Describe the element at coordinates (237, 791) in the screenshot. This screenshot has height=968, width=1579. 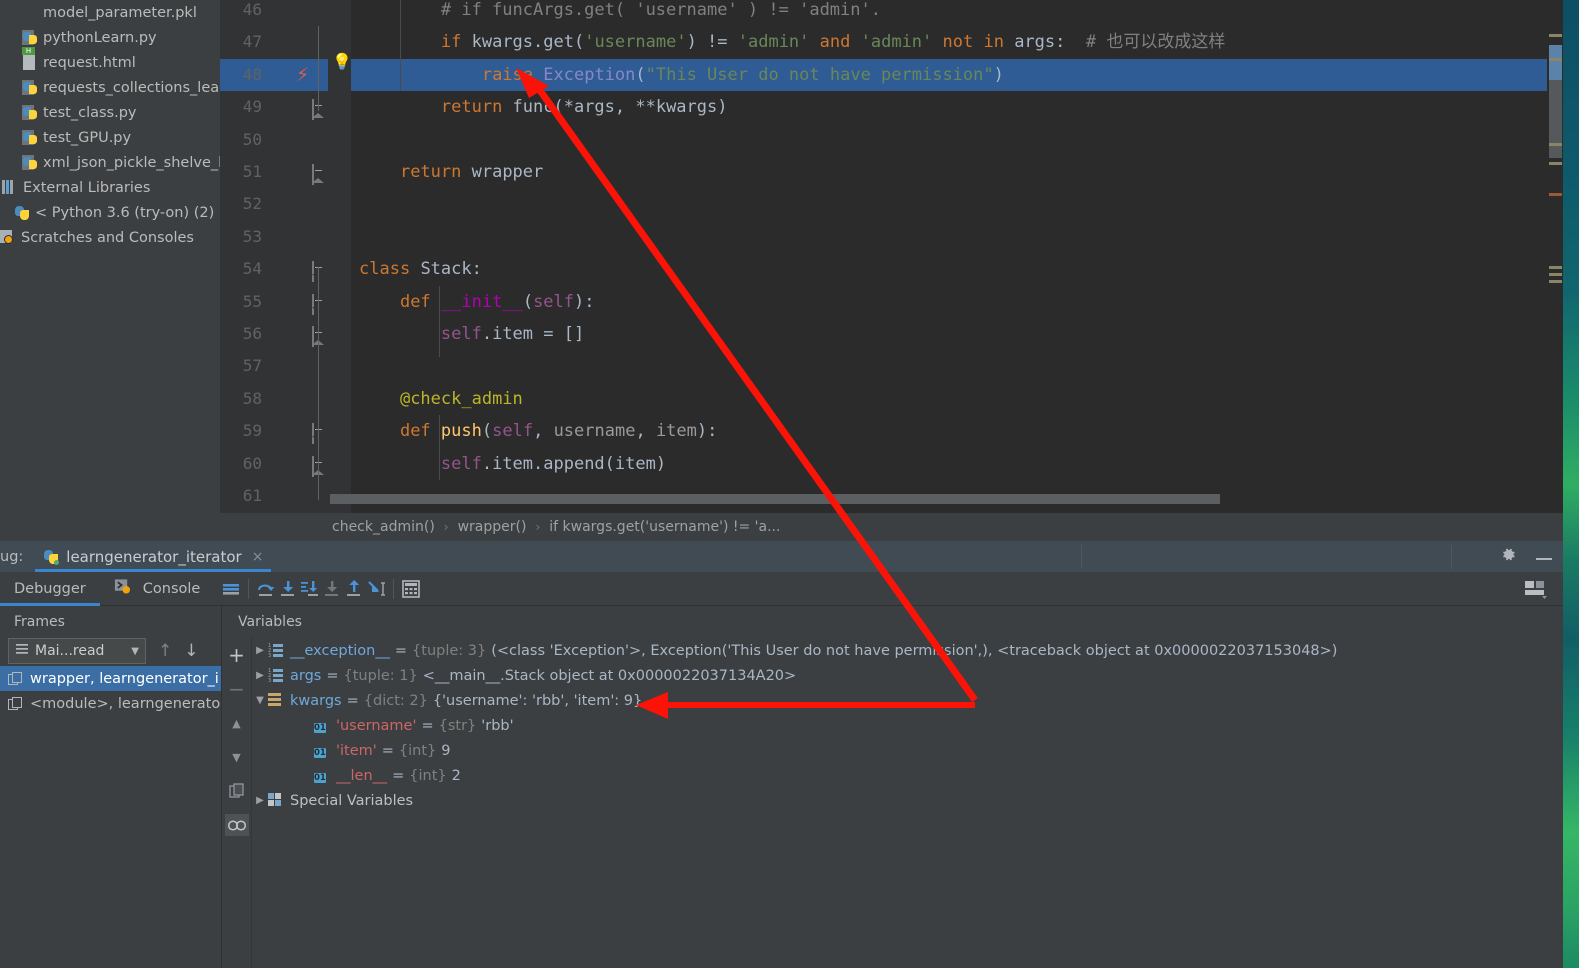
I see `copy-value-icon` at that location.